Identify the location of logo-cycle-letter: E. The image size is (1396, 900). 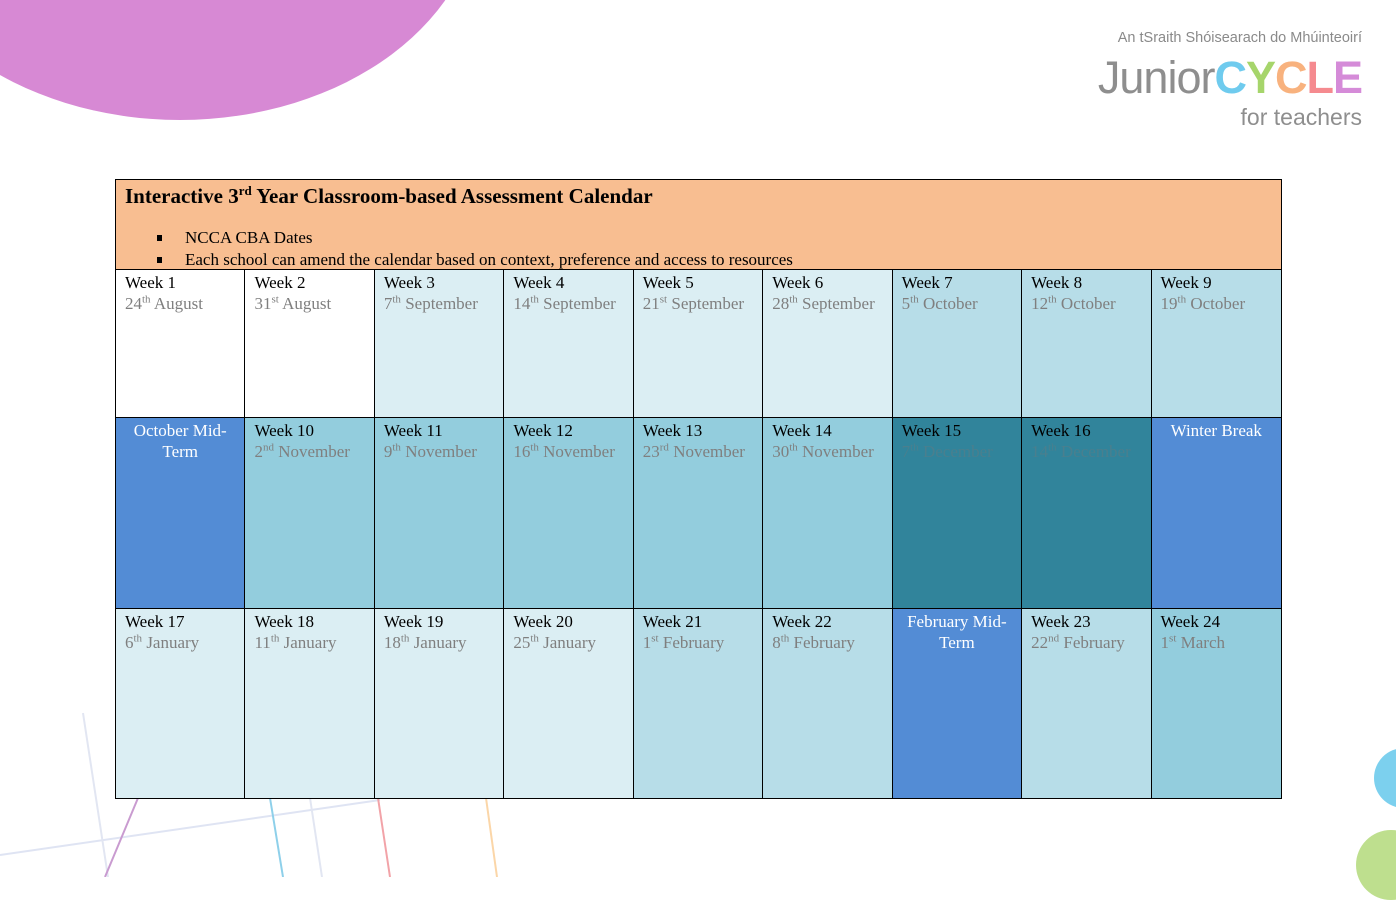
(1347, 77).